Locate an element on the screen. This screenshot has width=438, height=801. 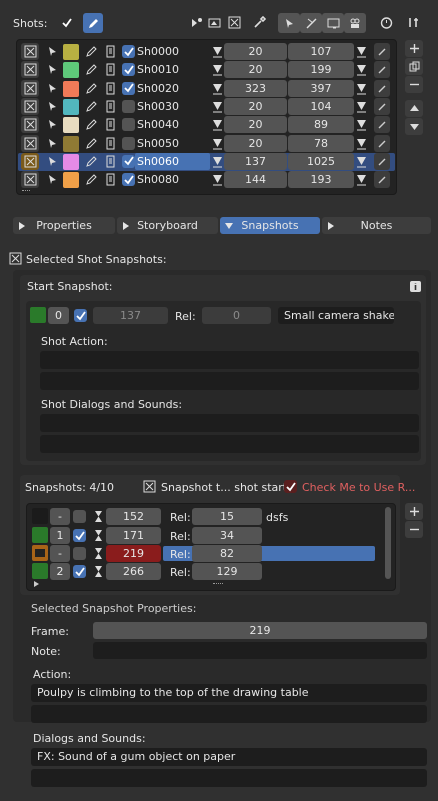
camera-frame-icon is located at coordinates (214, 22).